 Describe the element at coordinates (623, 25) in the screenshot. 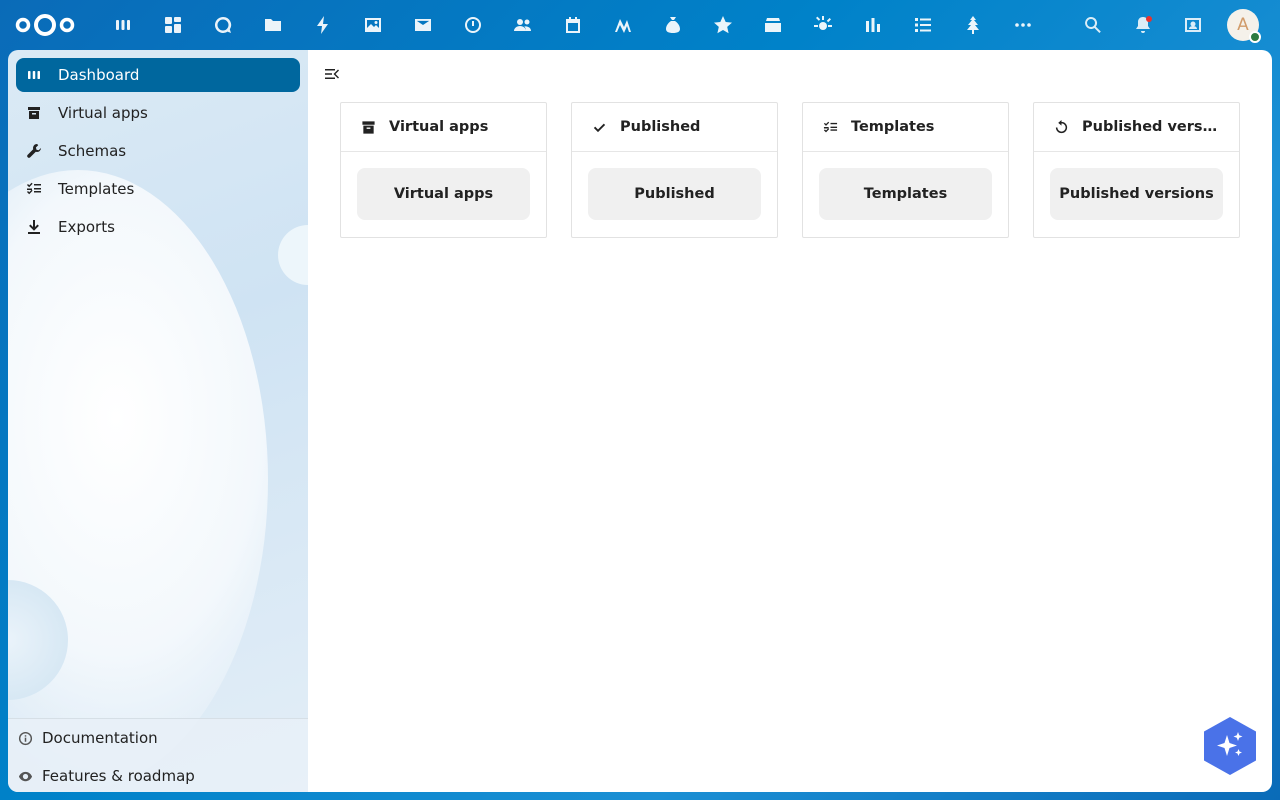

I see `notes-icon` at that location.